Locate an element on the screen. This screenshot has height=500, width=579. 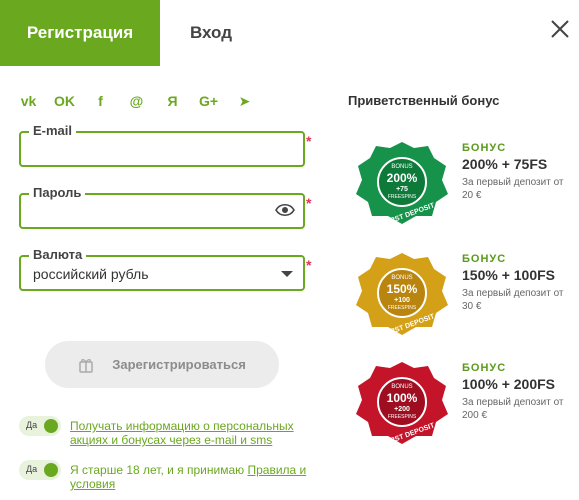
facebook-icon: f is located at coordinates (100, 101).